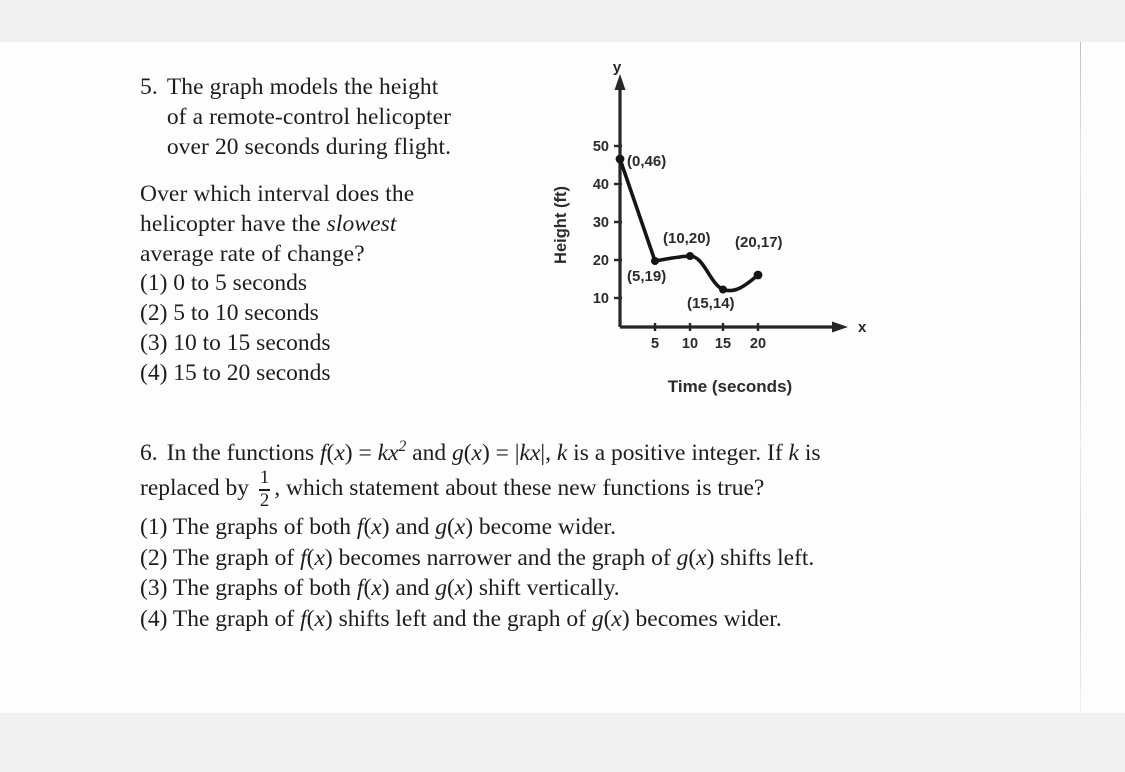 The height and width of the screenshot is (772, 1125). Describe the element at coordinates (309, 117) in the screenshot. I see `question-5-stem-line-2: of a remote-control helicopter` at that location.